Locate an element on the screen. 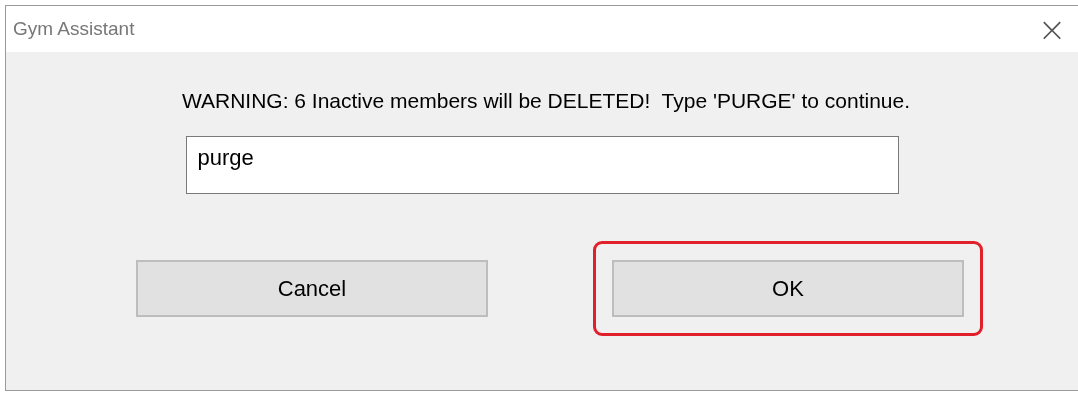  dialog-button: OK is located at coordinates (788, 288).